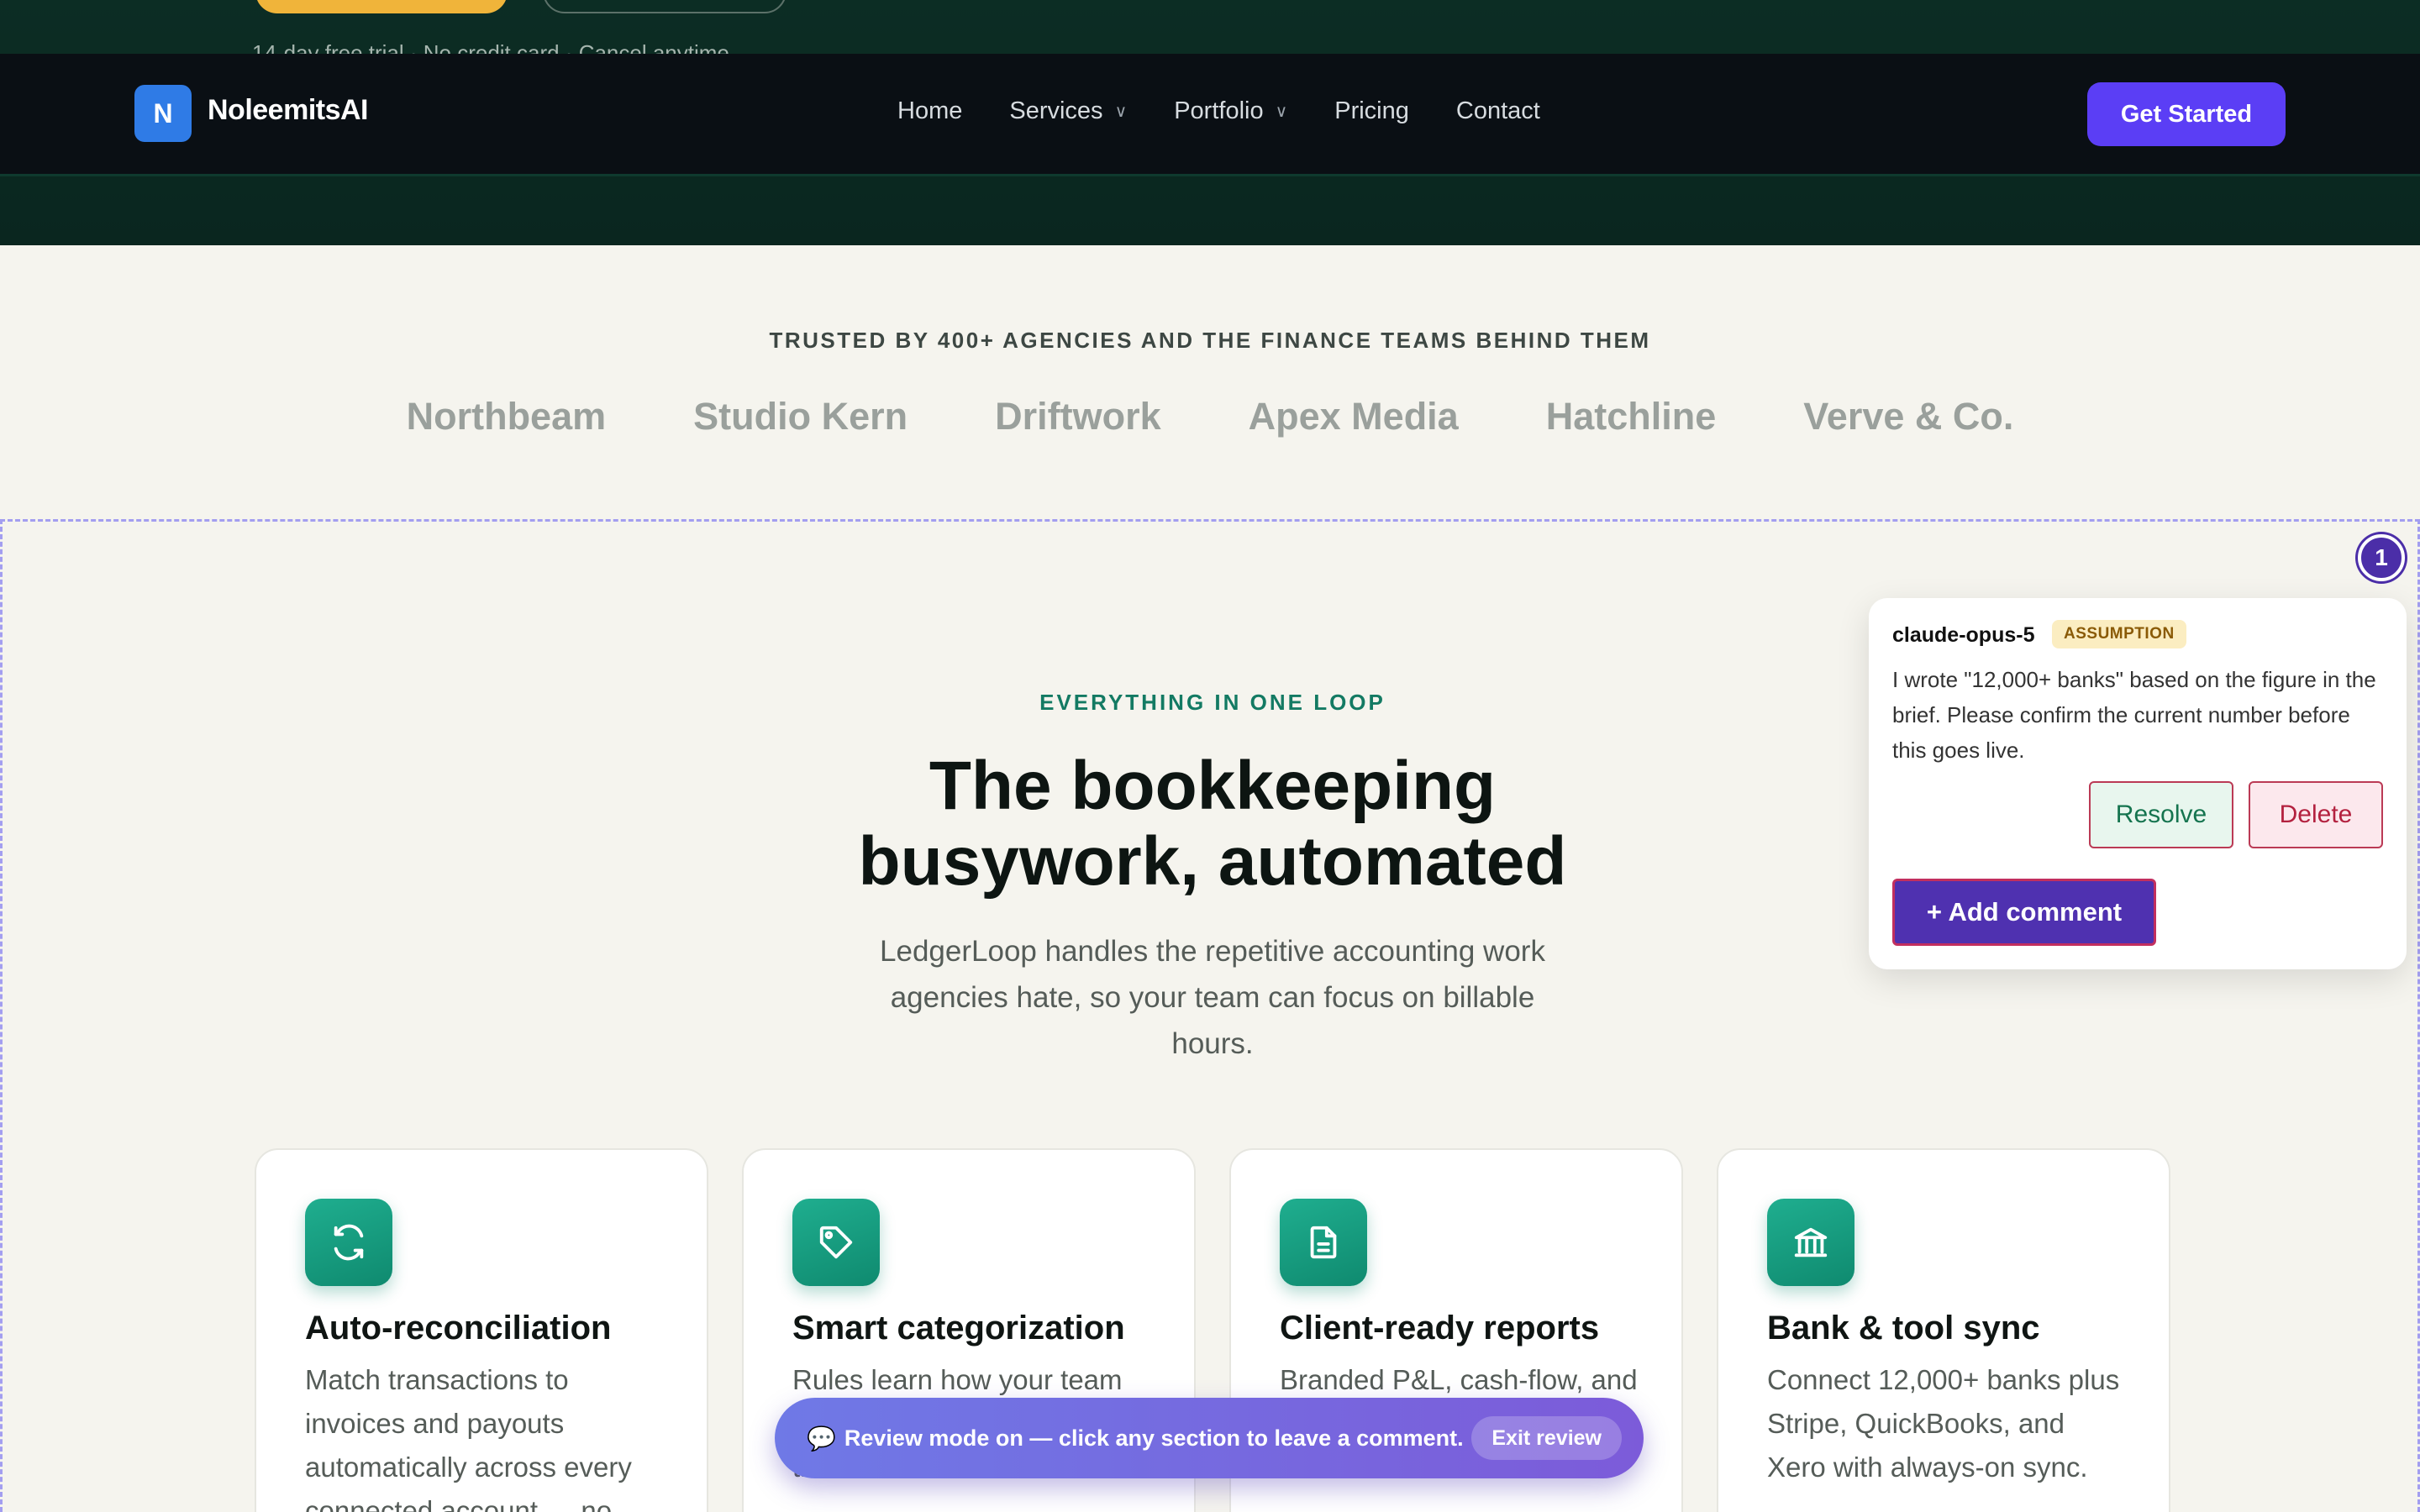 This screenshot has height=1512, width=2420. What do you see at coordinates (348, 1242) in the screenshot?
I see `refresh-icon` at bounding box center [348, 1242].